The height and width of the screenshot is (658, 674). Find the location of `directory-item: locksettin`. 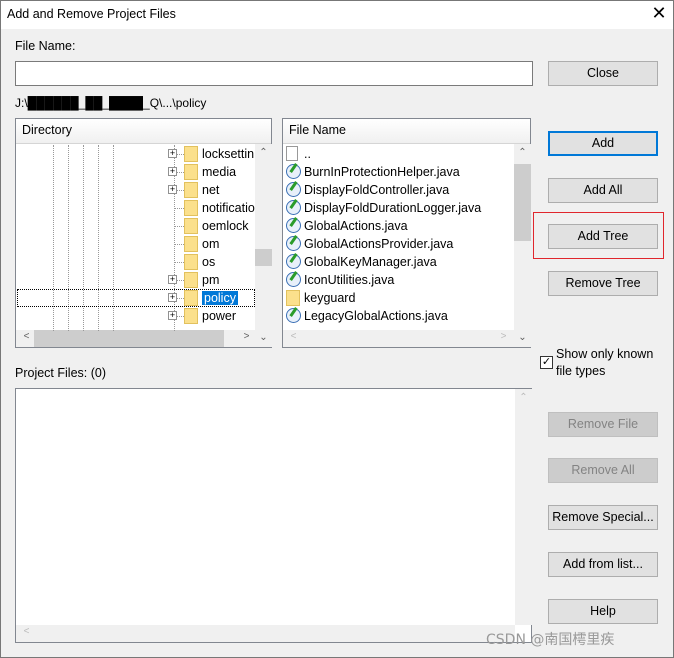

directory-item: locksettin is located at coordinates (219, 154).